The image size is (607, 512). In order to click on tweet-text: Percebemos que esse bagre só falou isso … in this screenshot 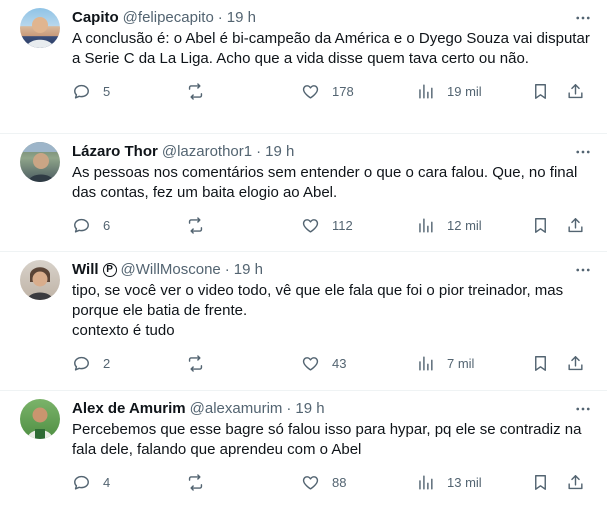, I will do `click(329, 439)`.